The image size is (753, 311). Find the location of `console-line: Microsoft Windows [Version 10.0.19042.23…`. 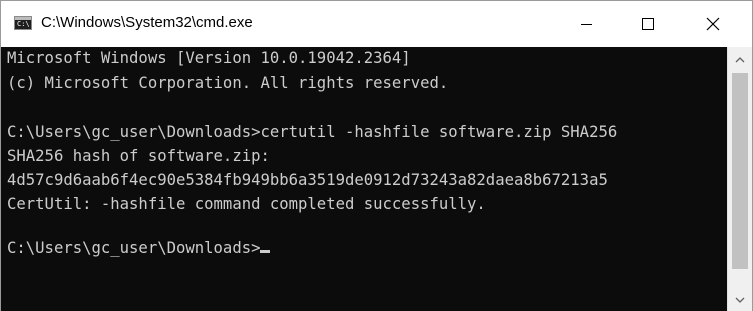

console-line: Microsoft Windows [Version 10.0.19042.23… is located at coordinates (209, 58).